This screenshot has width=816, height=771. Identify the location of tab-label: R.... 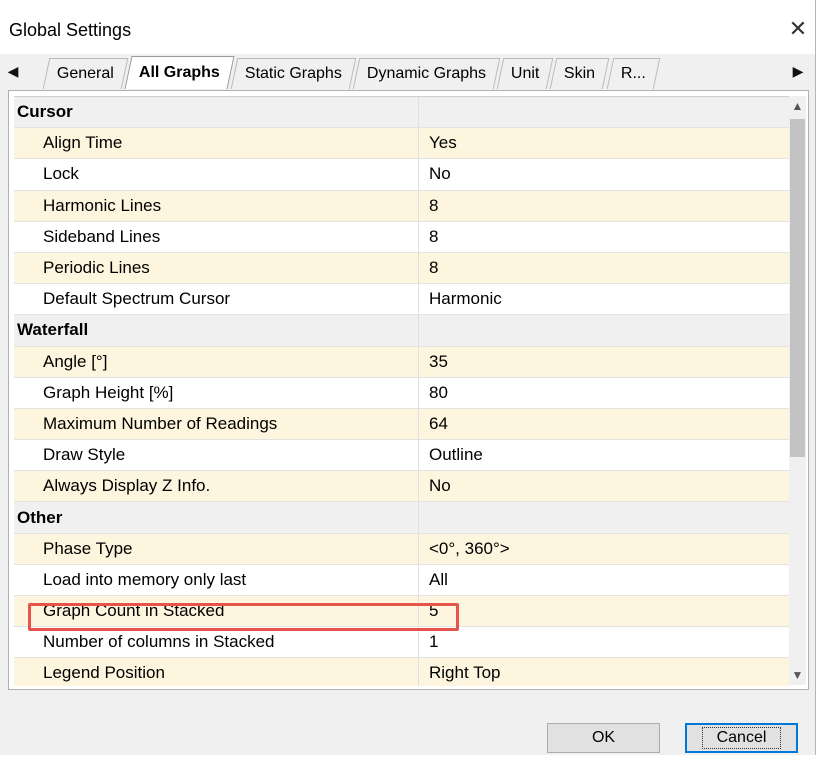
(633, 73).